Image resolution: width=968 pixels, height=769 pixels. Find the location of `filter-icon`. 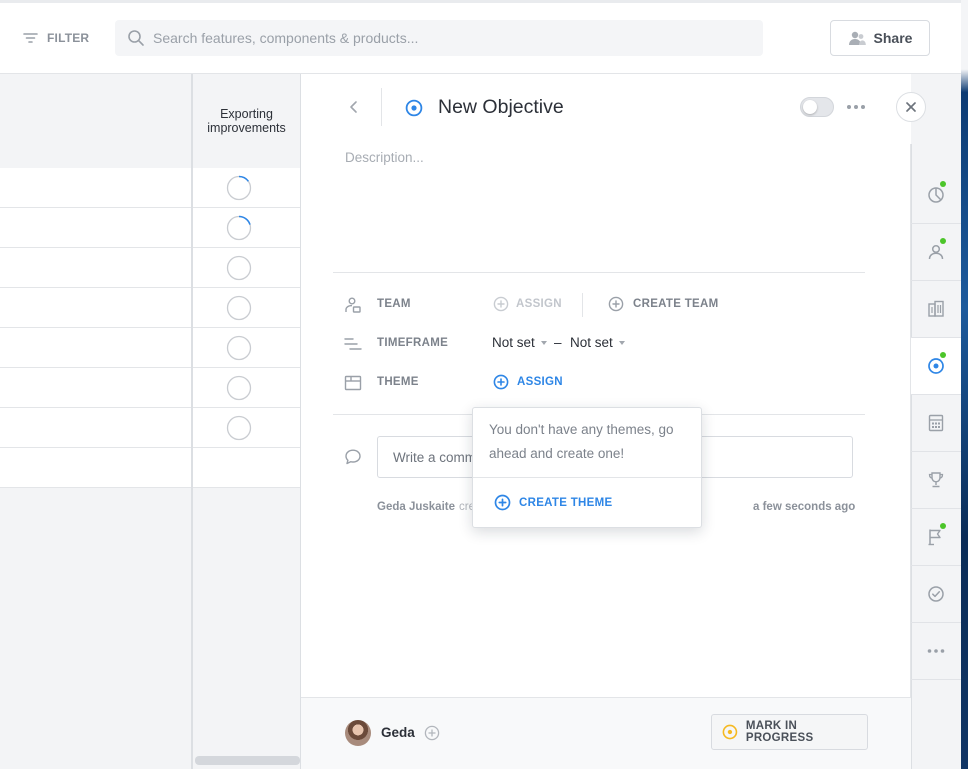

filter-icon is located at coordinates (30, 38).